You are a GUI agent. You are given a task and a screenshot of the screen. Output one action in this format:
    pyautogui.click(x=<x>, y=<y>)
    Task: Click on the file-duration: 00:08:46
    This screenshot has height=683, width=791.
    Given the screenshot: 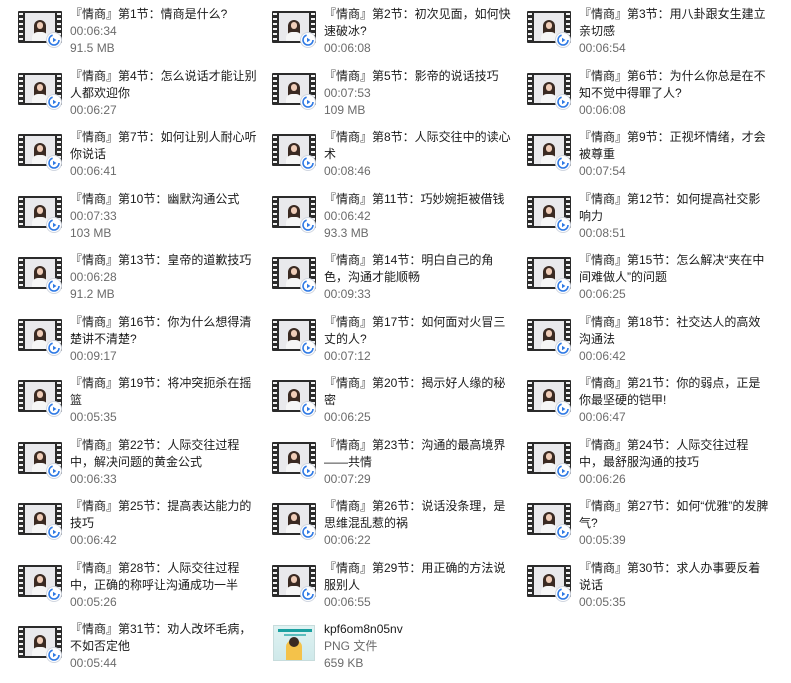 What is the action you would take?
    pyautogui.click(x=347, y=171)
    